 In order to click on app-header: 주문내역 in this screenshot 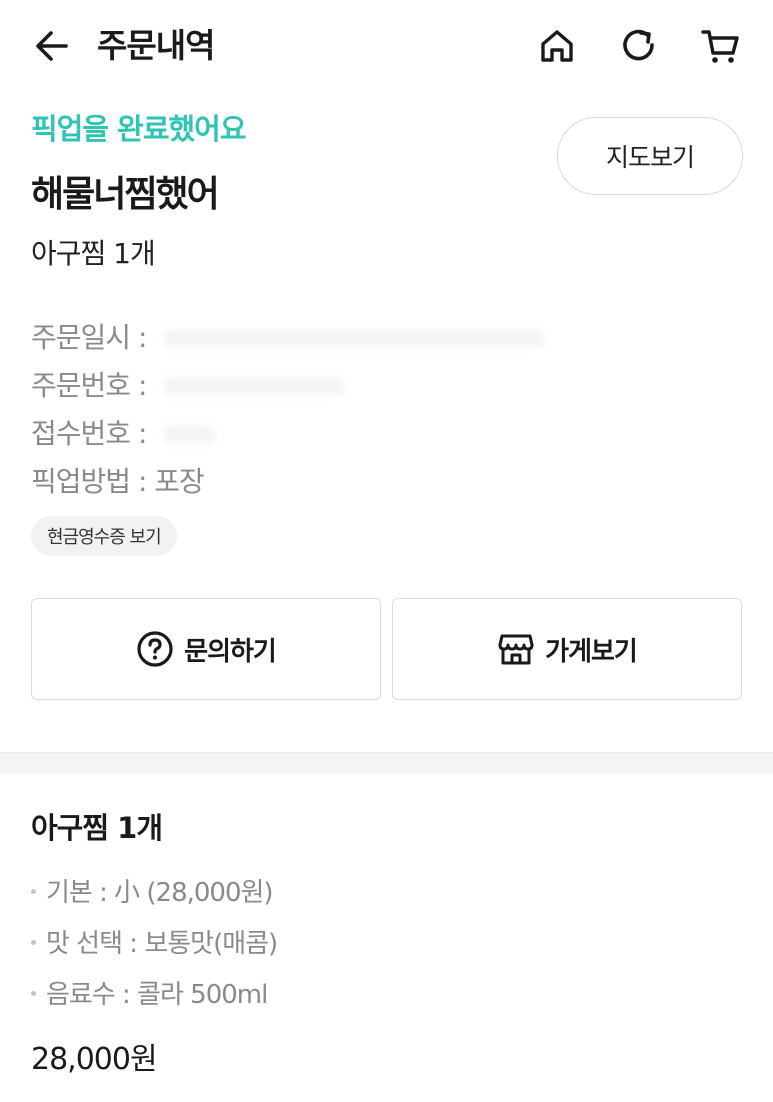, I will do `click(386, 46)`.